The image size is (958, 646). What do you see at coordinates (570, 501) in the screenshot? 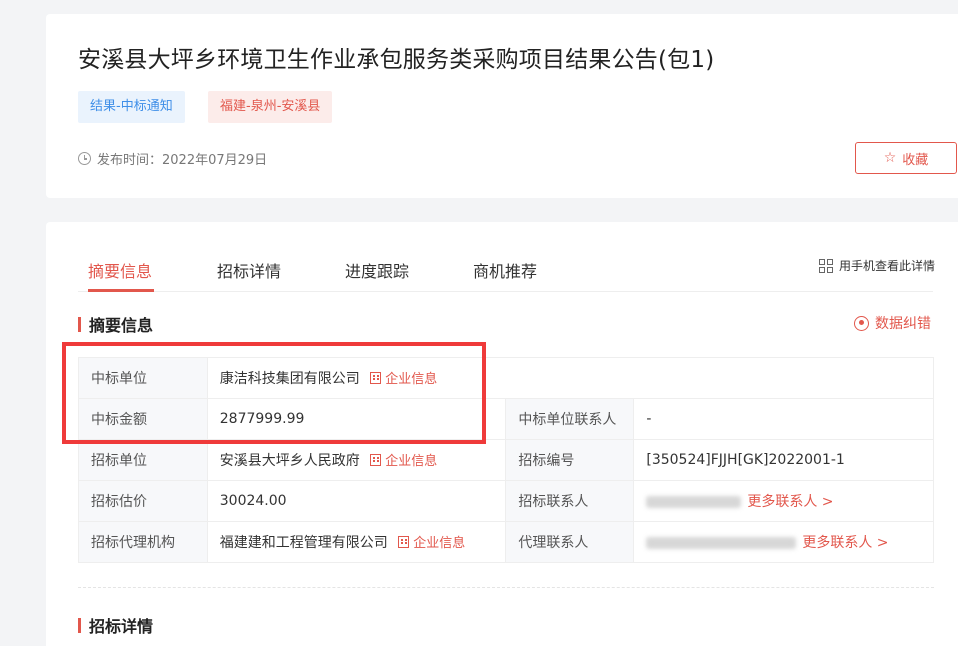
I see `tender-contact-label: 招标联系人` at bounding box center [570, 501].